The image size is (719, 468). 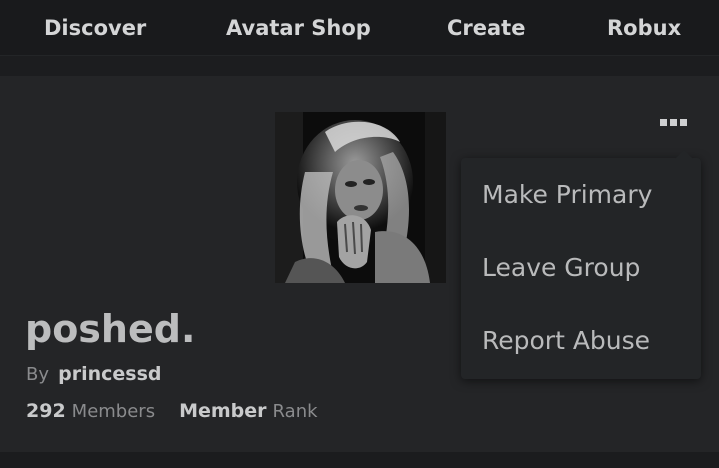 What do you see at coordinates (581, 340) in the screenshot?
I see `menu-item-report-abuse: Report Abuse` at bounding box center [581, 340].